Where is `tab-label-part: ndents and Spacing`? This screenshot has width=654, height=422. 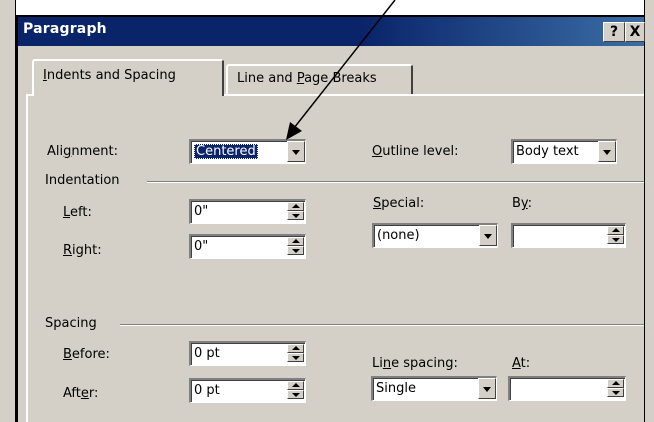 tab-label-part: ndents and Spacing is located at coordinates (111, 75).